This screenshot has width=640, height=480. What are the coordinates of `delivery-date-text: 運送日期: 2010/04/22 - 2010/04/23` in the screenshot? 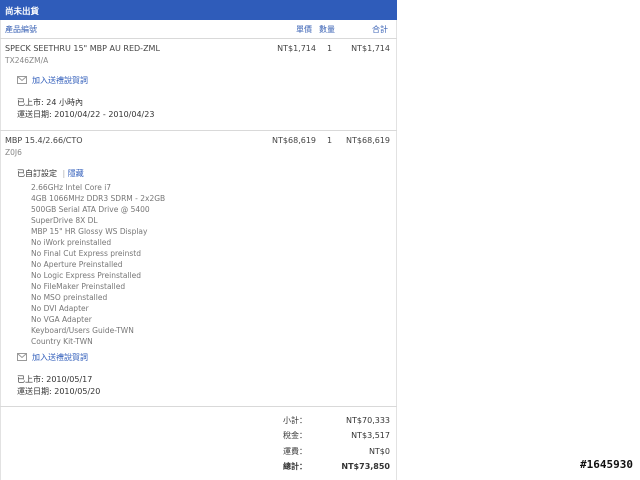 It's located at (86, 114).